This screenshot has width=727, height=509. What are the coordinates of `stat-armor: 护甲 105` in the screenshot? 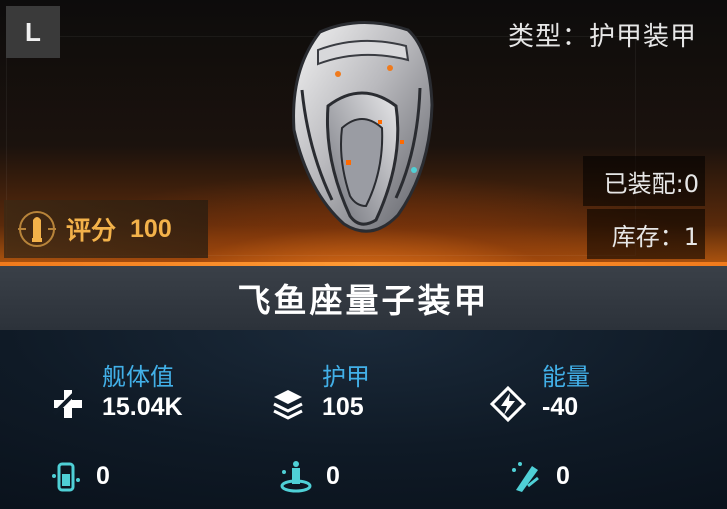 It's located at (319, 393).